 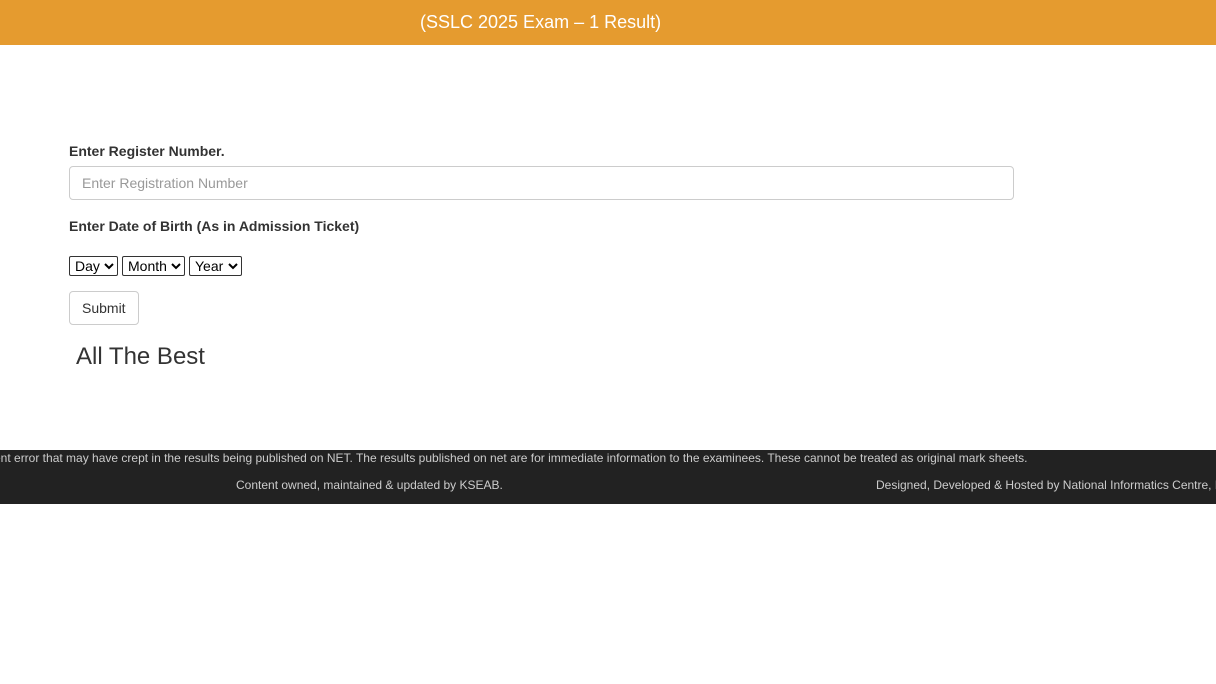 I want to click on year-select: Year, so click(x=215, y=266).